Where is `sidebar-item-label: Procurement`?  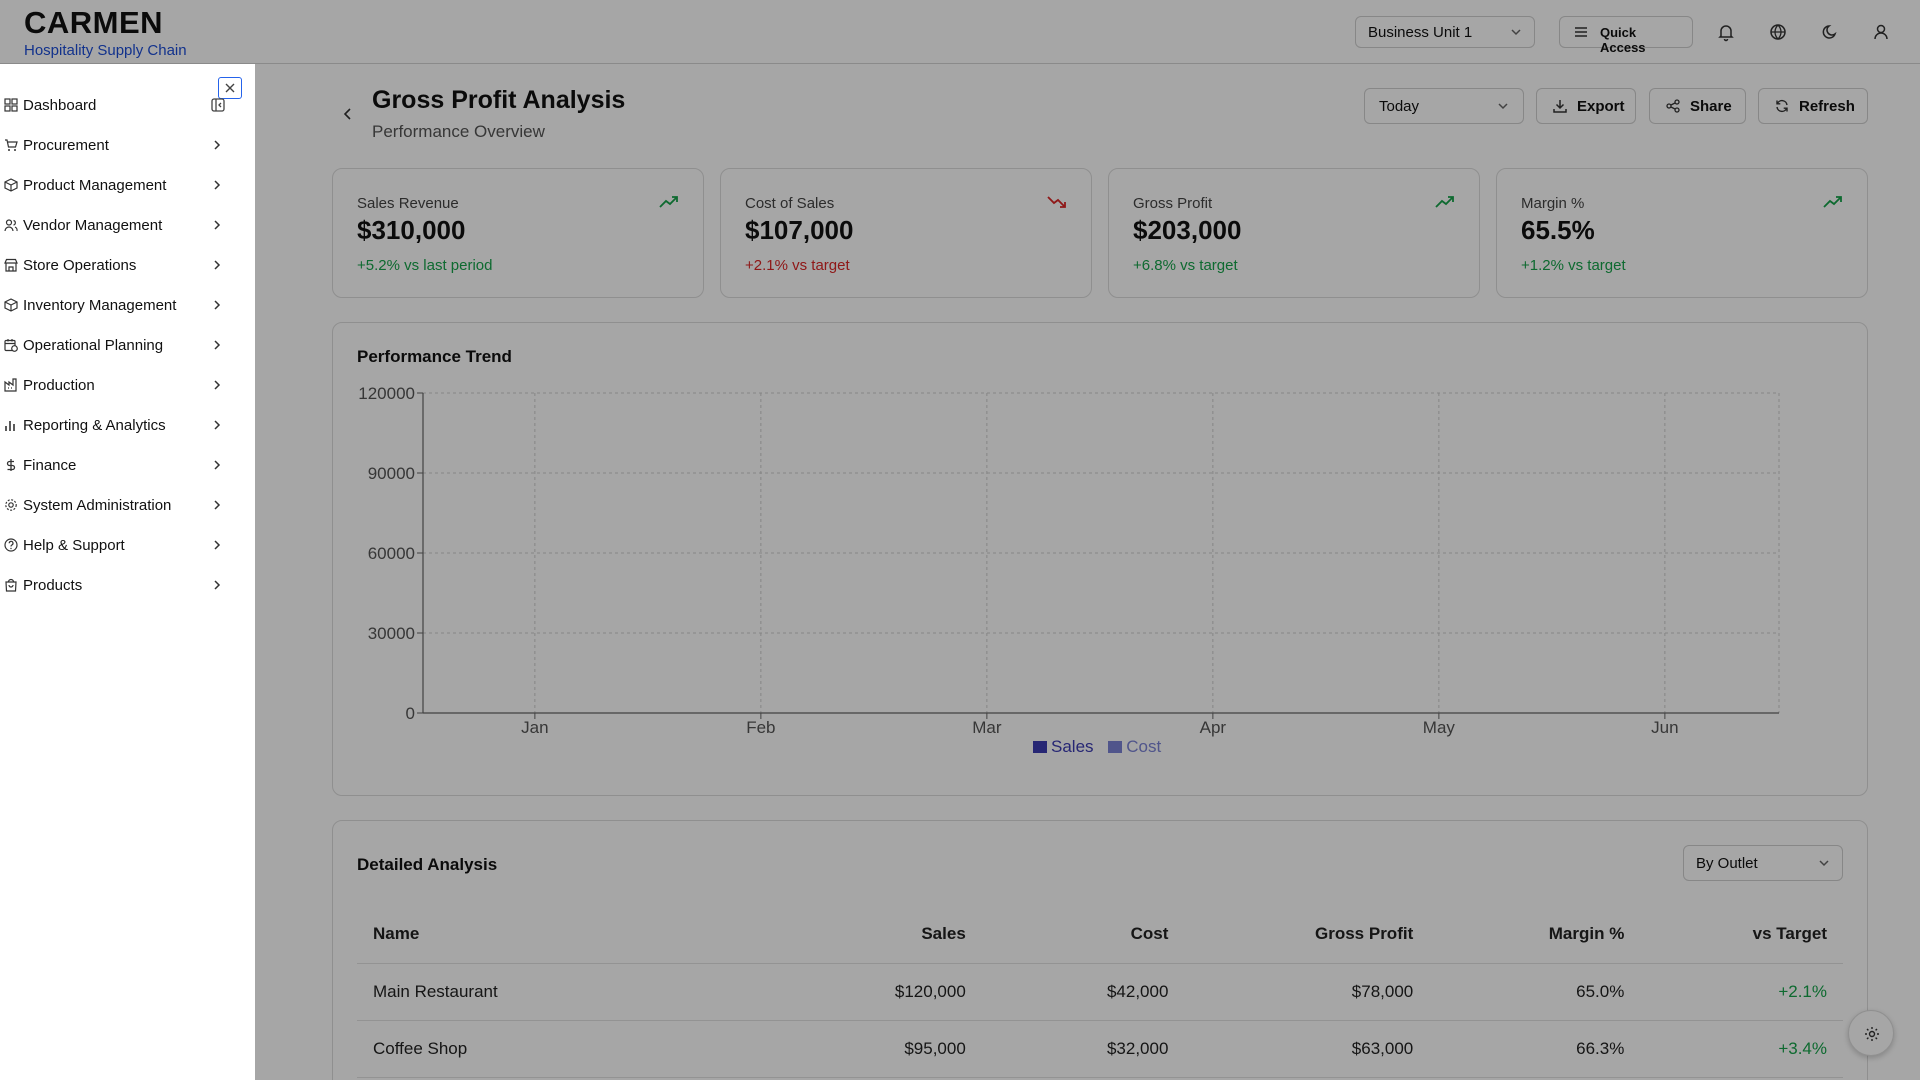
sidebar-item-label: Procurement is located at coordinates (66, 145).